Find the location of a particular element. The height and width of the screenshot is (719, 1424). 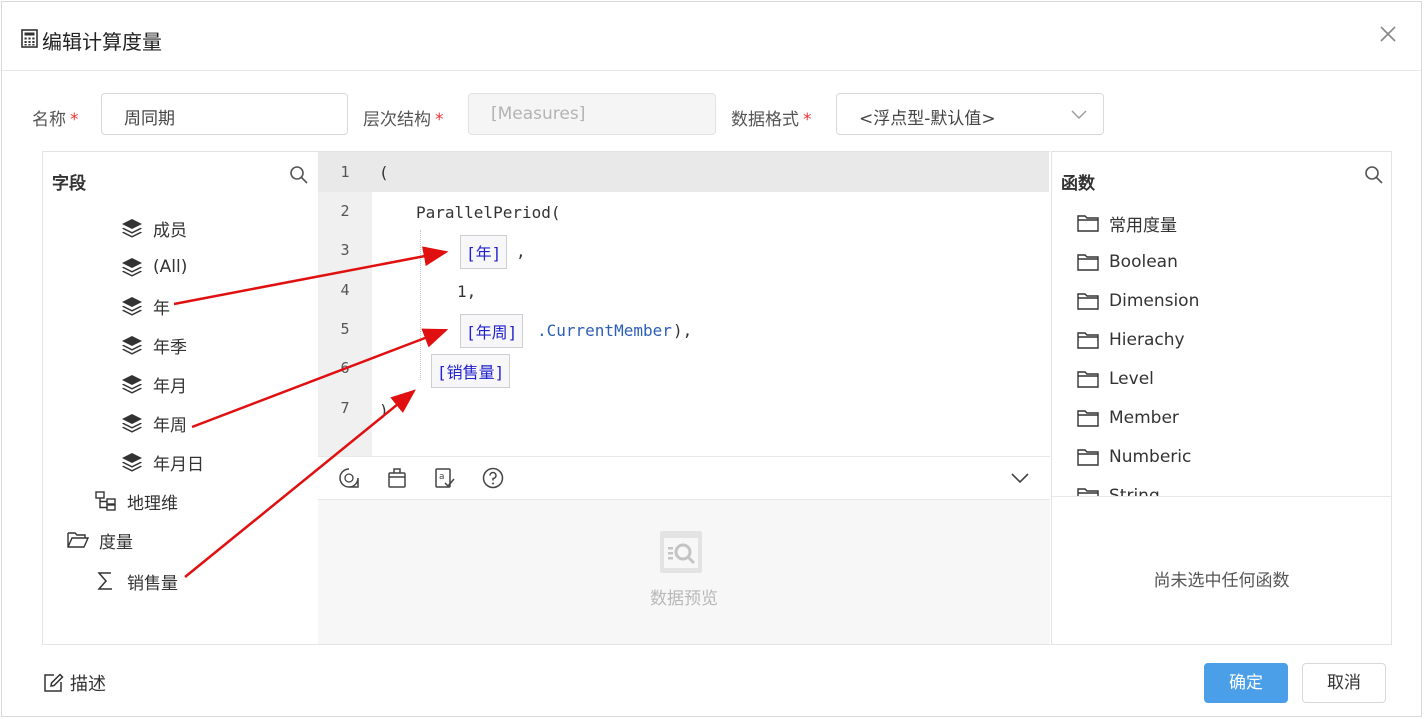

indent-guide is located at coordinates (420, 305).